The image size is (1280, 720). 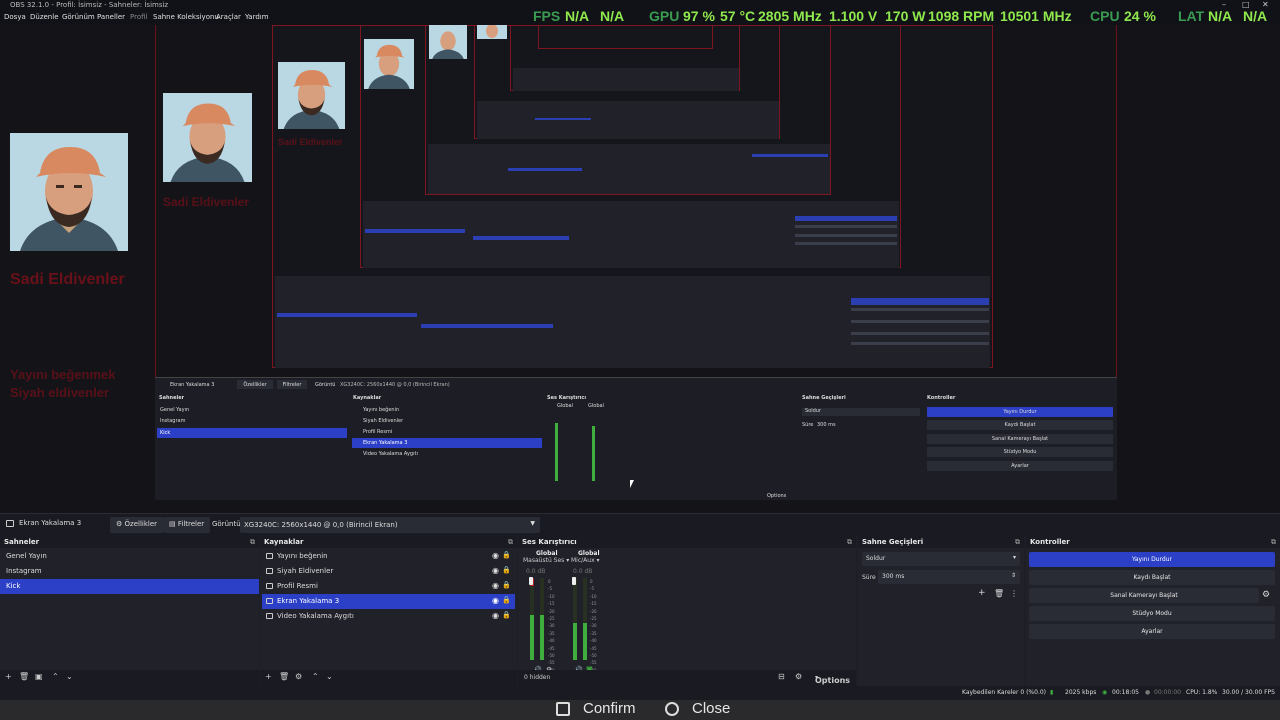 I want to click on menu-sahne-koleksiyonu: Sahne Koleksiyonu, so click(x=186, y=17).